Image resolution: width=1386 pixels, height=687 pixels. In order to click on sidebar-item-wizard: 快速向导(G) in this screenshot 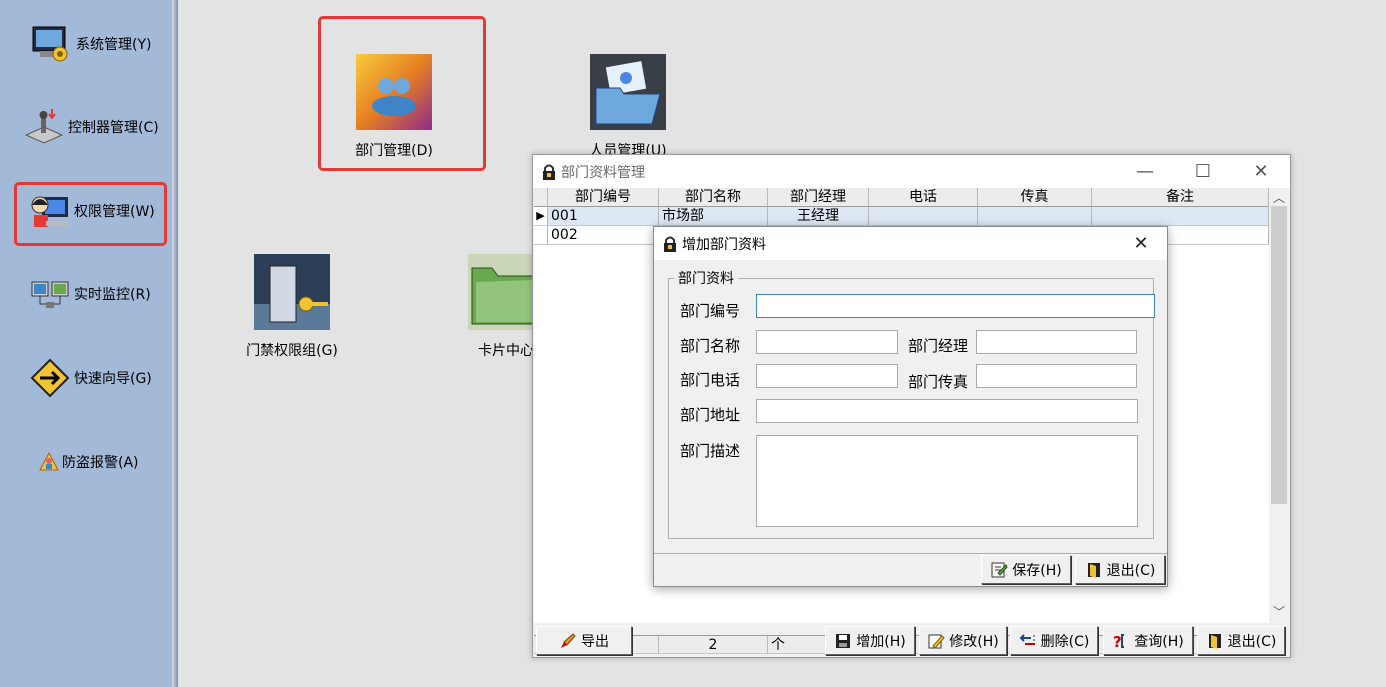, I will do `click(90, 378)`.